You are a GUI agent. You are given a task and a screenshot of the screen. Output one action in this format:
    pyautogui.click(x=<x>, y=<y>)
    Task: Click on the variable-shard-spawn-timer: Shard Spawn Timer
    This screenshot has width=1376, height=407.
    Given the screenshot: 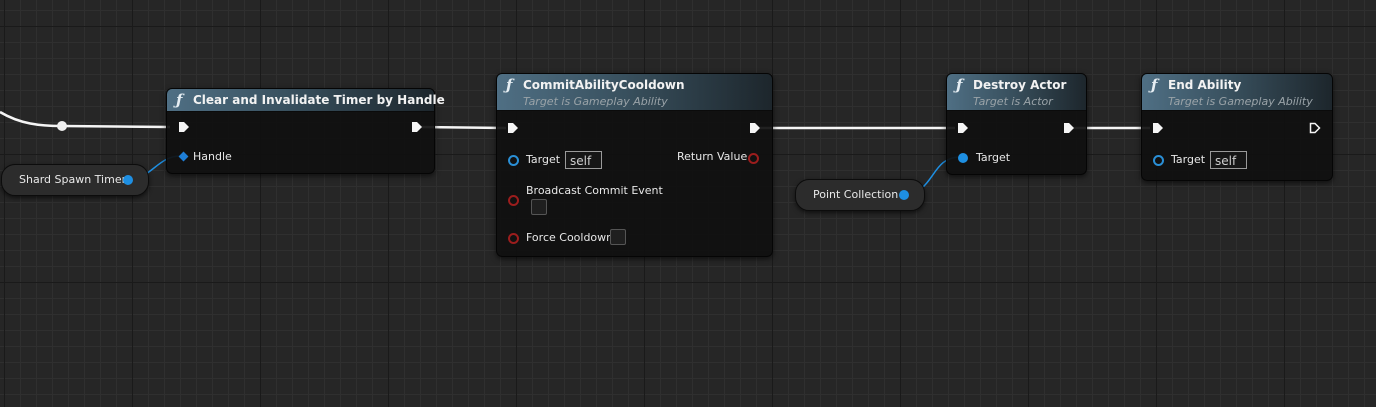 What is the action you would take?
    pyautogui.click(x=75, y=180)
    